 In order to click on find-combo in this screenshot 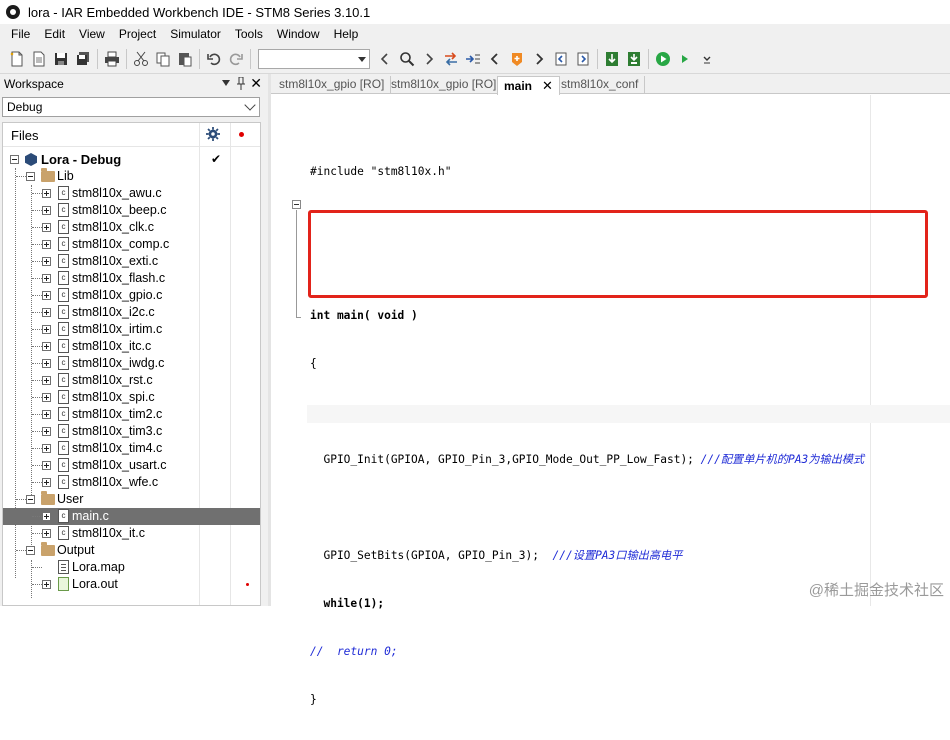, I will do `click(314, 59)`.